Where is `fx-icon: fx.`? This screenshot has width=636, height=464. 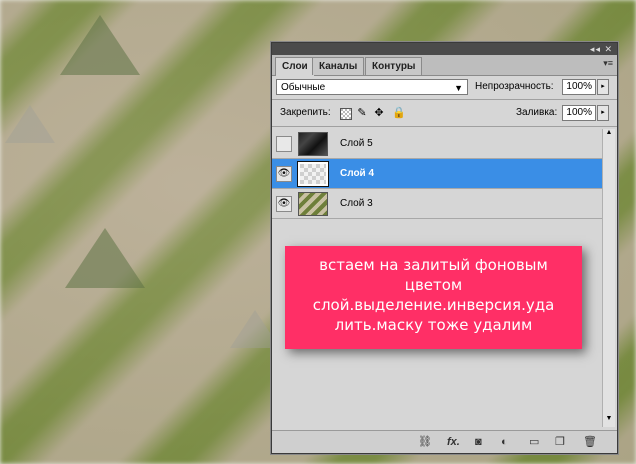
fx-icon: fx. is located at coordinates (453, 442).